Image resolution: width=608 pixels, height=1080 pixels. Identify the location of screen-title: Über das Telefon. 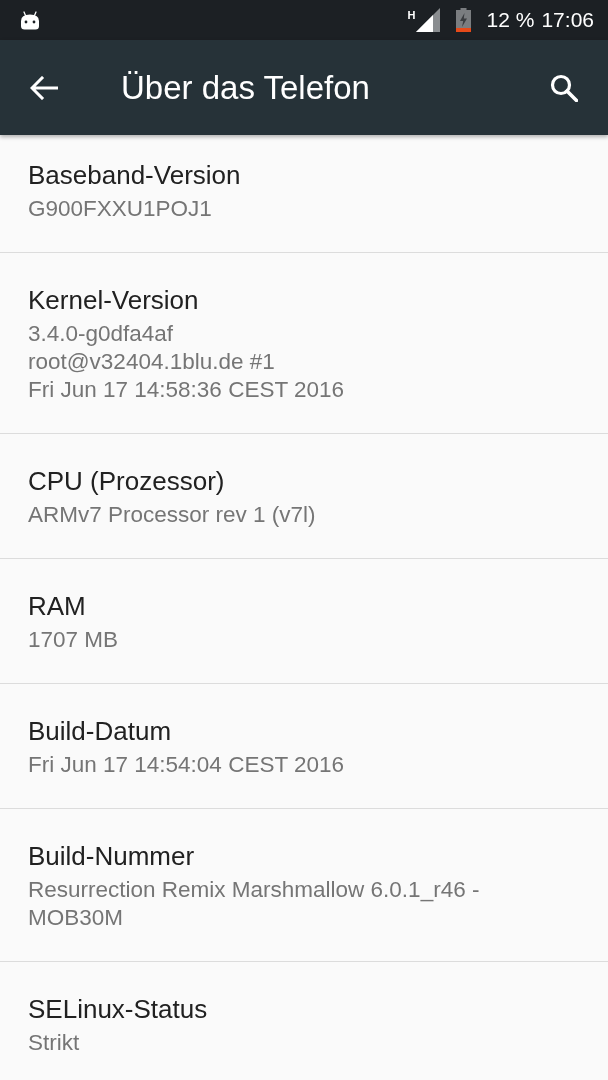
(246, 87).